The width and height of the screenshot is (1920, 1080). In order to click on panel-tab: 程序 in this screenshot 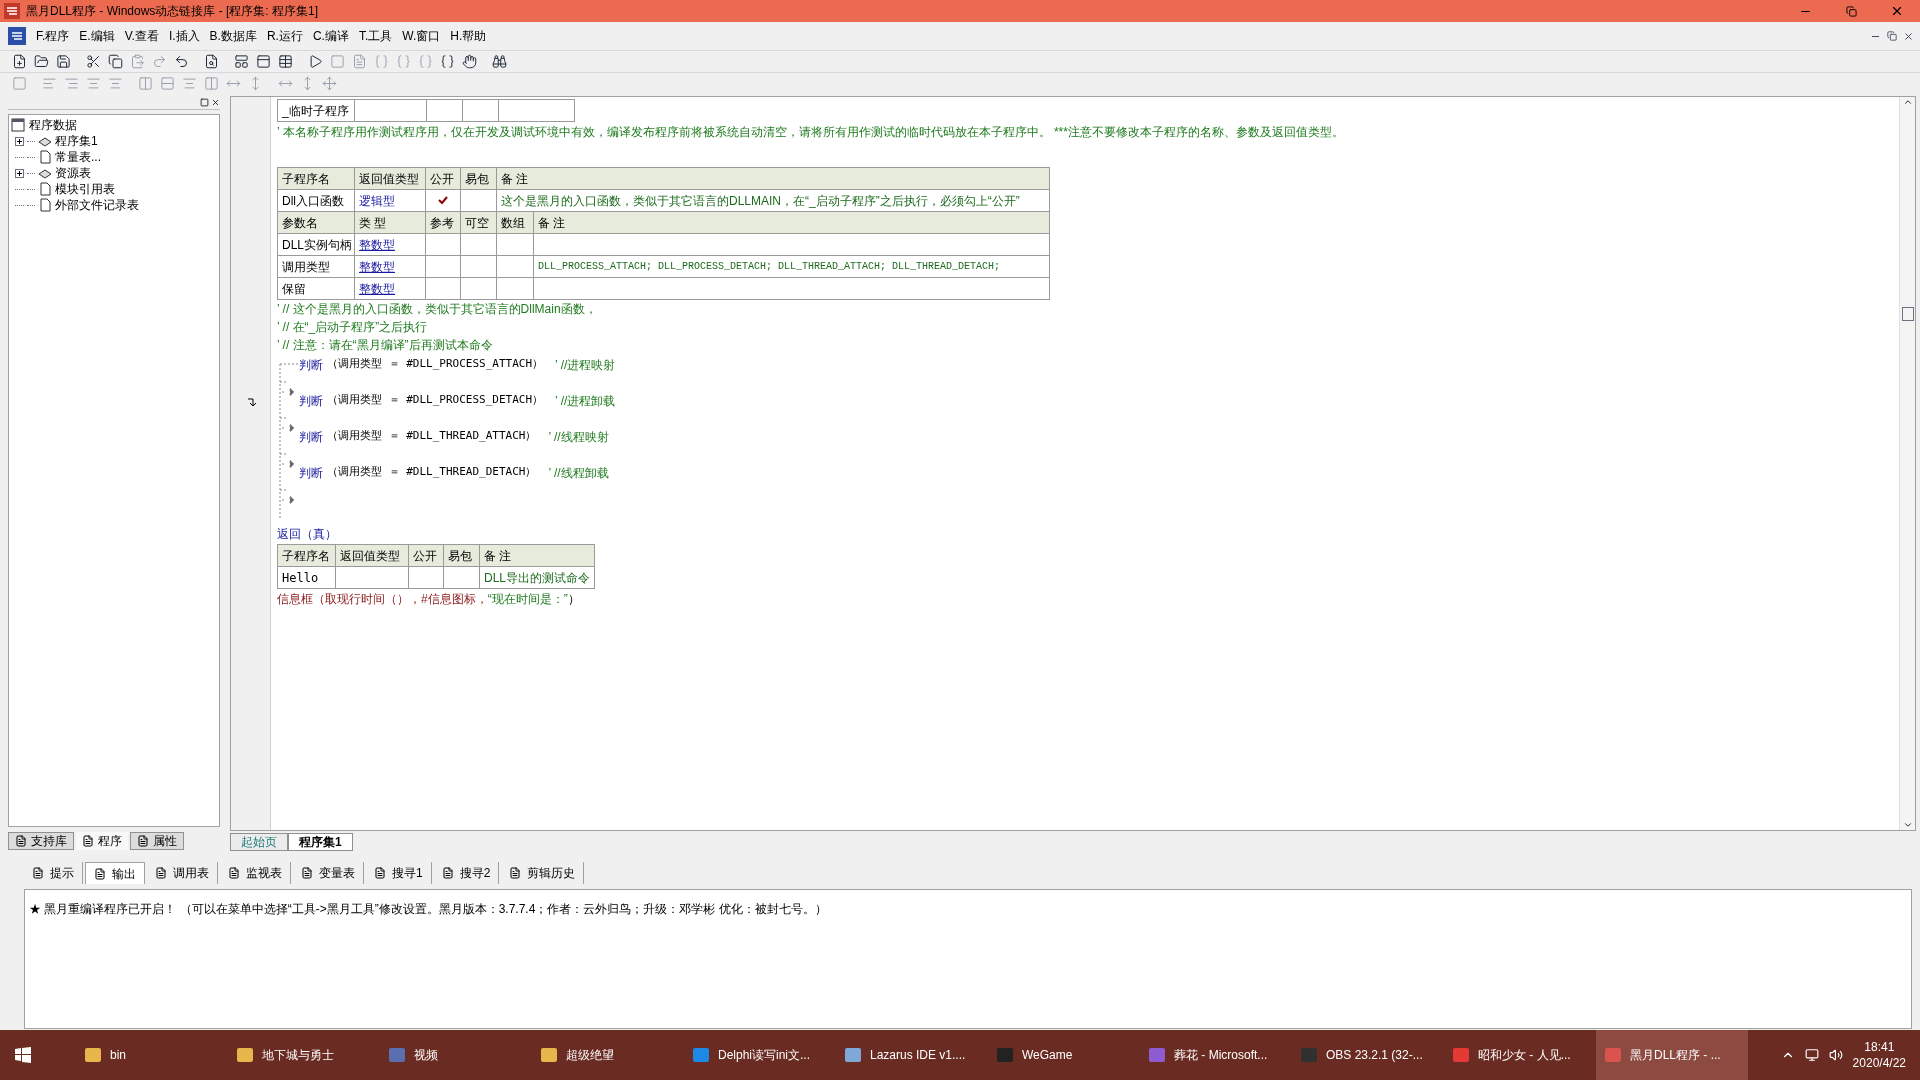, I will do `click(102, 841)`.